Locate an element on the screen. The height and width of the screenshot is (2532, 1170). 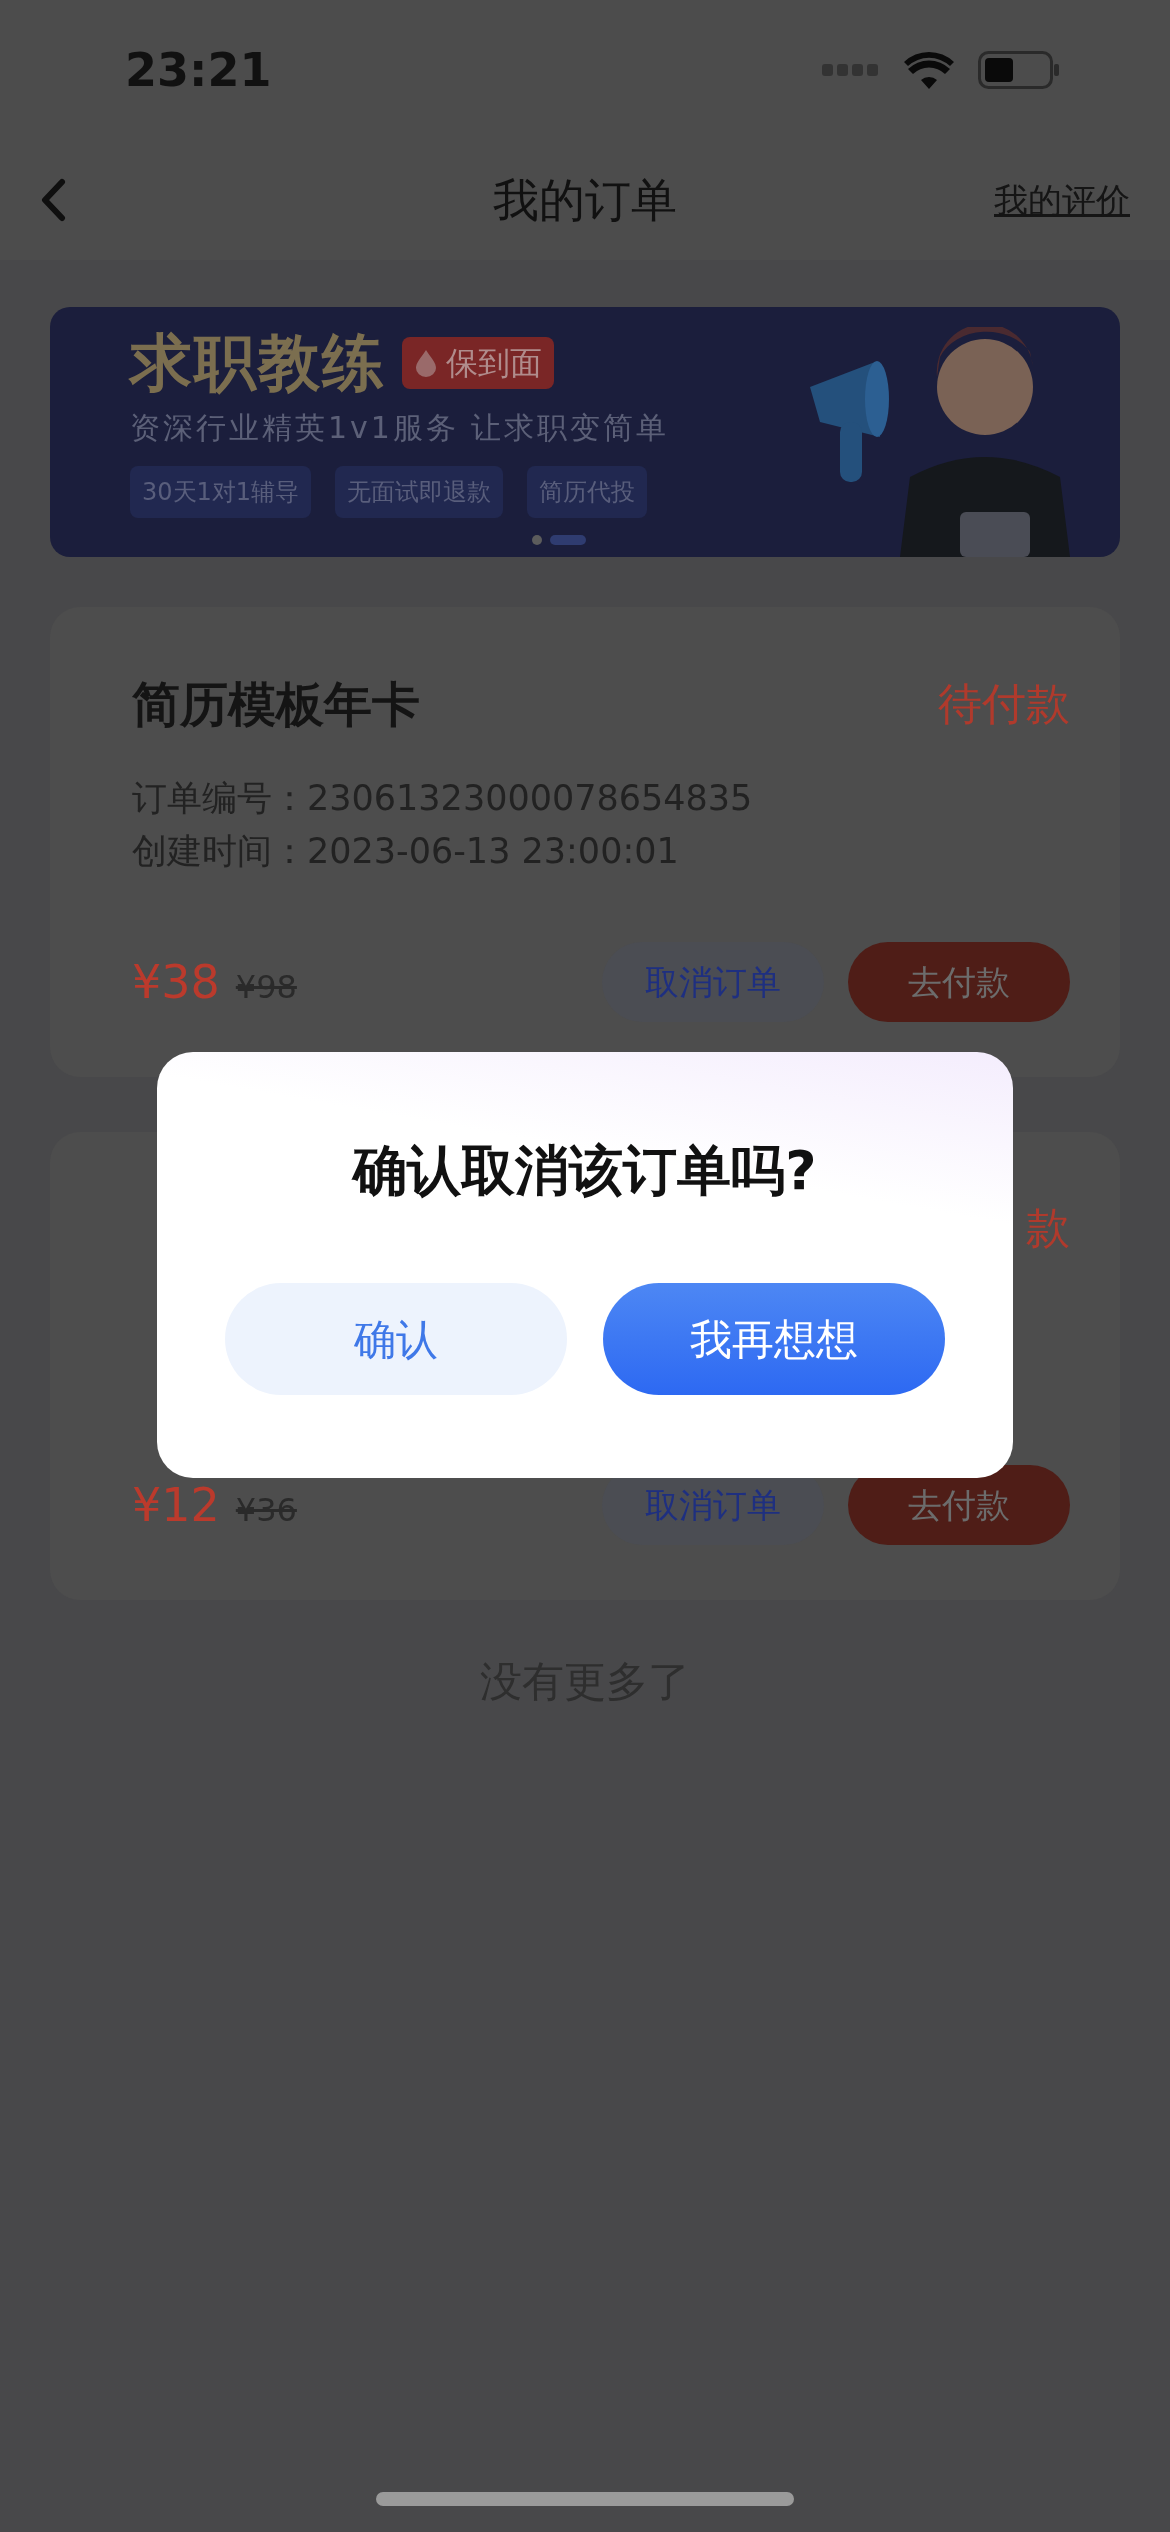
confirm-button: 确认 is located at coordinates (396, 1339).